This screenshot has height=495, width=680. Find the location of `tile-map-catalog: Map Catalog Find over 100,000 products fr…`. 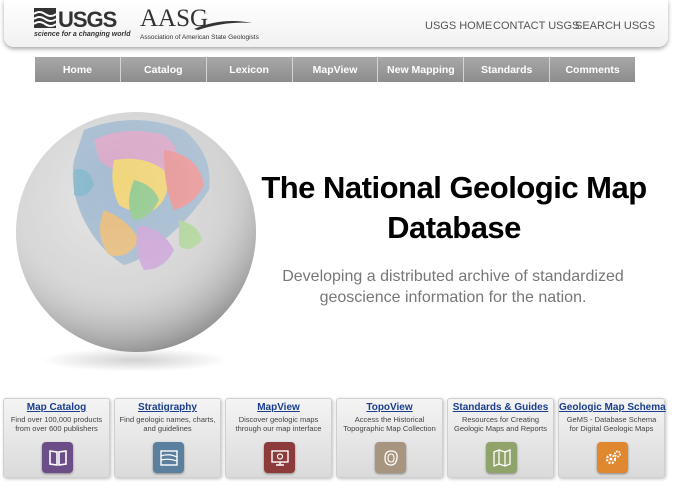

tile-map-catalog: Map Catalog Find over 100,000 products fr… is located at coordinates (56, 438).